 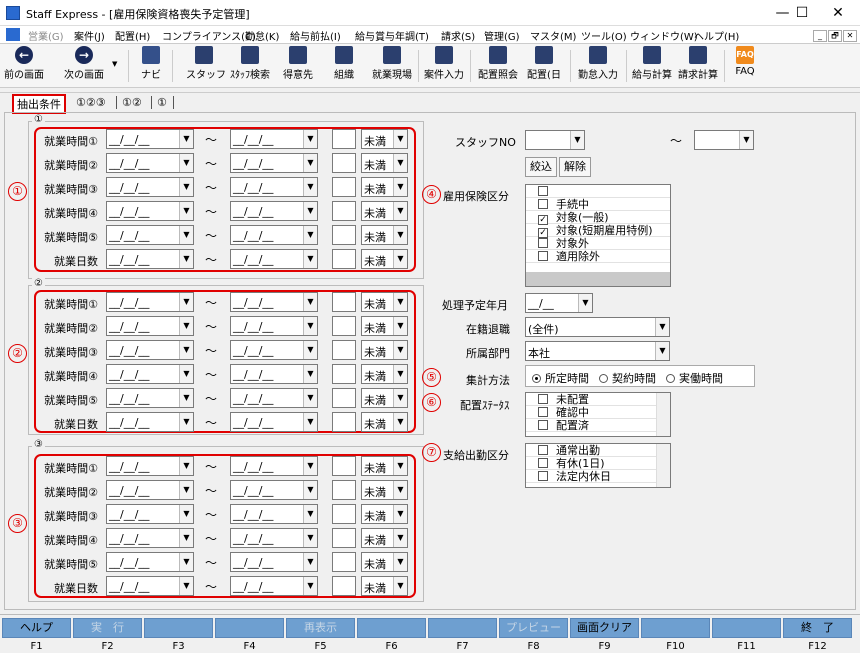 What do you see at coordinates (598, 231) in the screenshot?
I see `list-item: ✓ 対象(短期雇用特例)` at bounding box center [598, 231].